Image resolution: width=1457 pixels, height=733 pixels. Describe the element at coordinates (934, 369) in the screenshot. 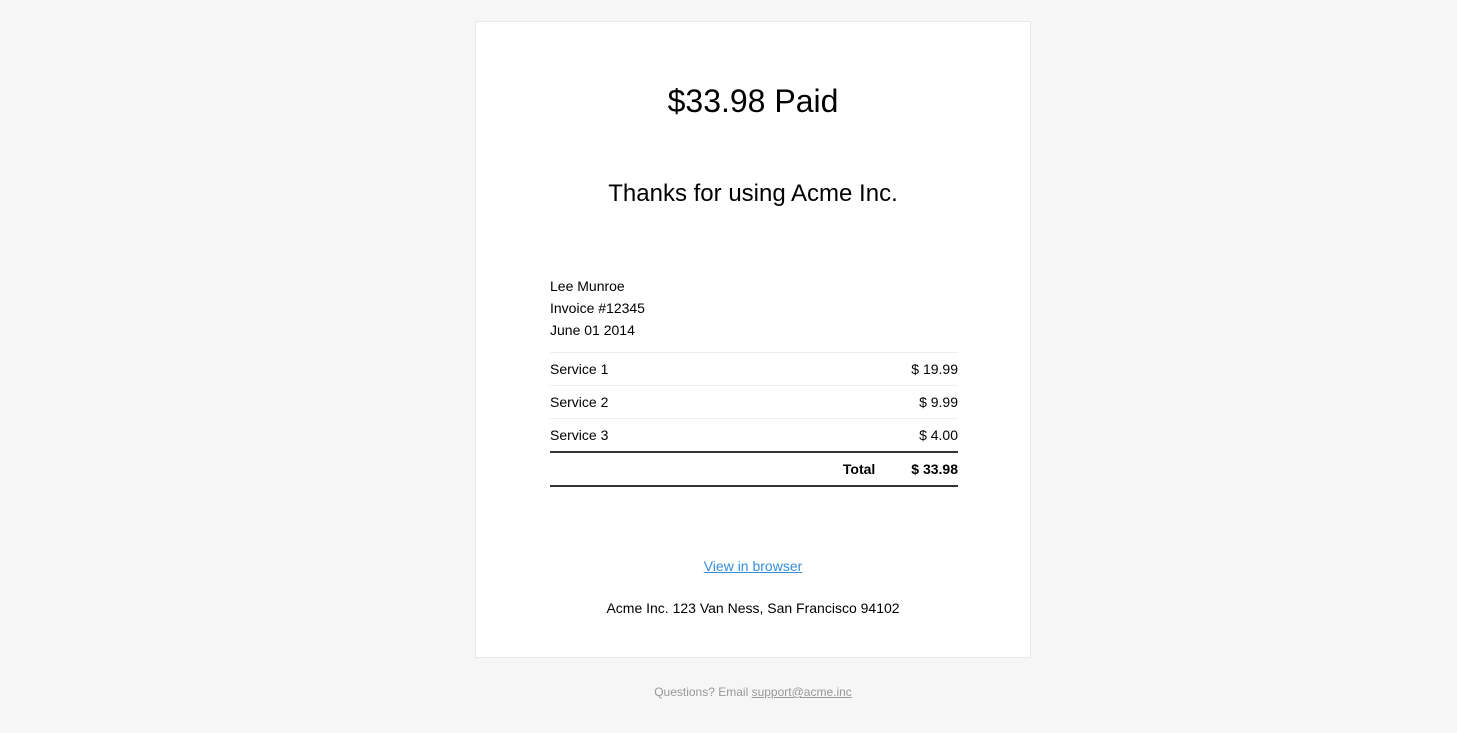

I see `item-price: $ 19.99` at that location.